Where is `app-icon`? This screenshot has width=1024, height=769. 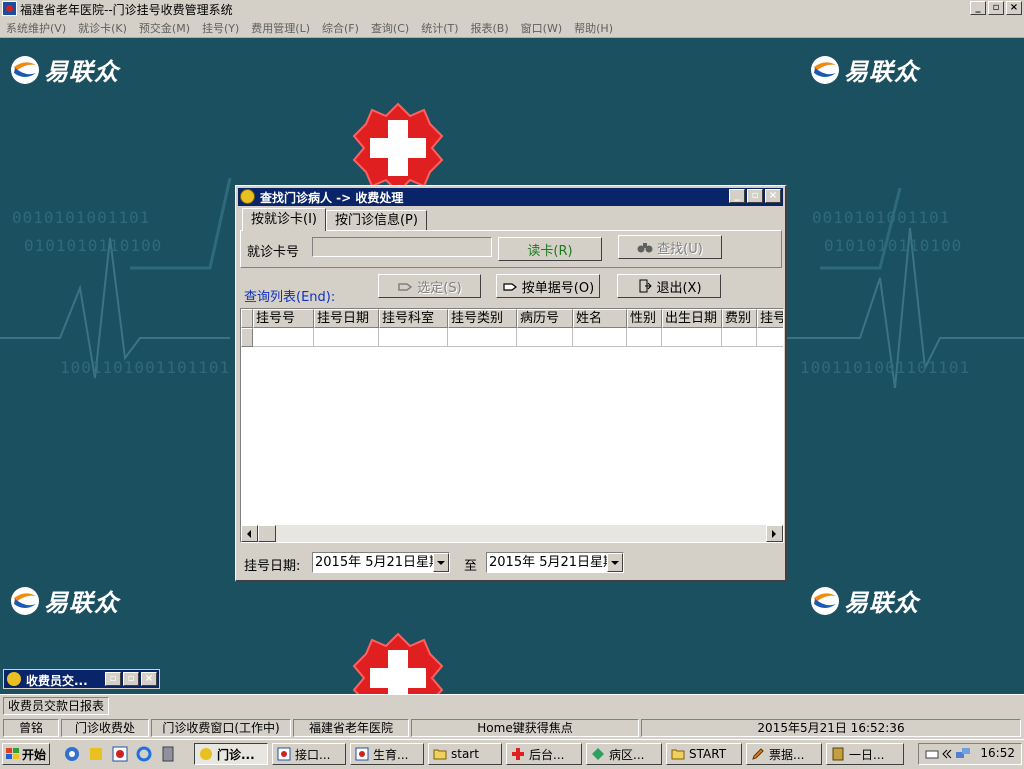 app-icon is located at coordinates (9, 8).